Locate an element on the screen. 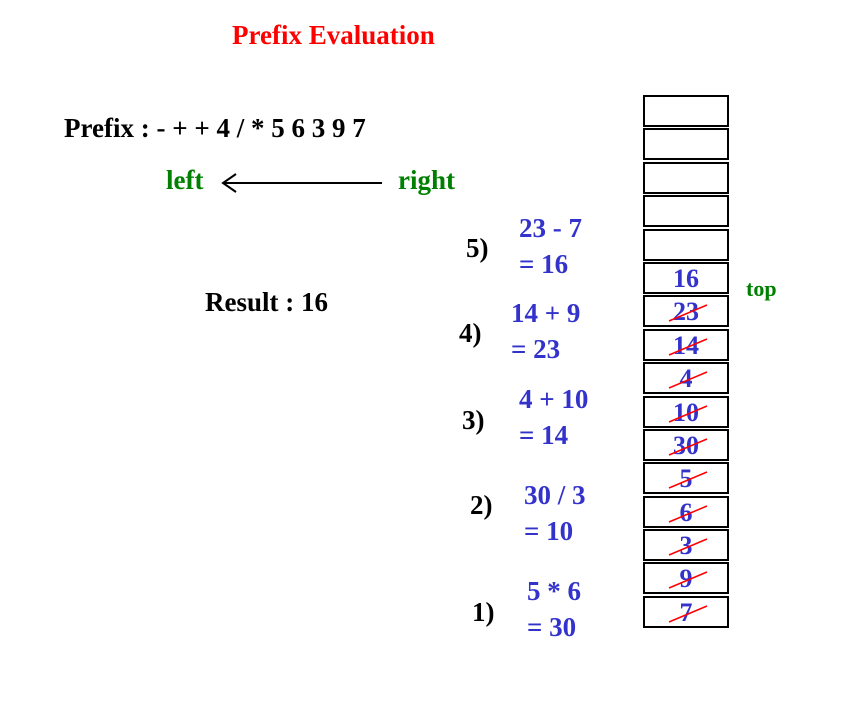 The height and width of the screenshot is (711, 853). stack-cell: 10 is located at coordinates (686, 411).